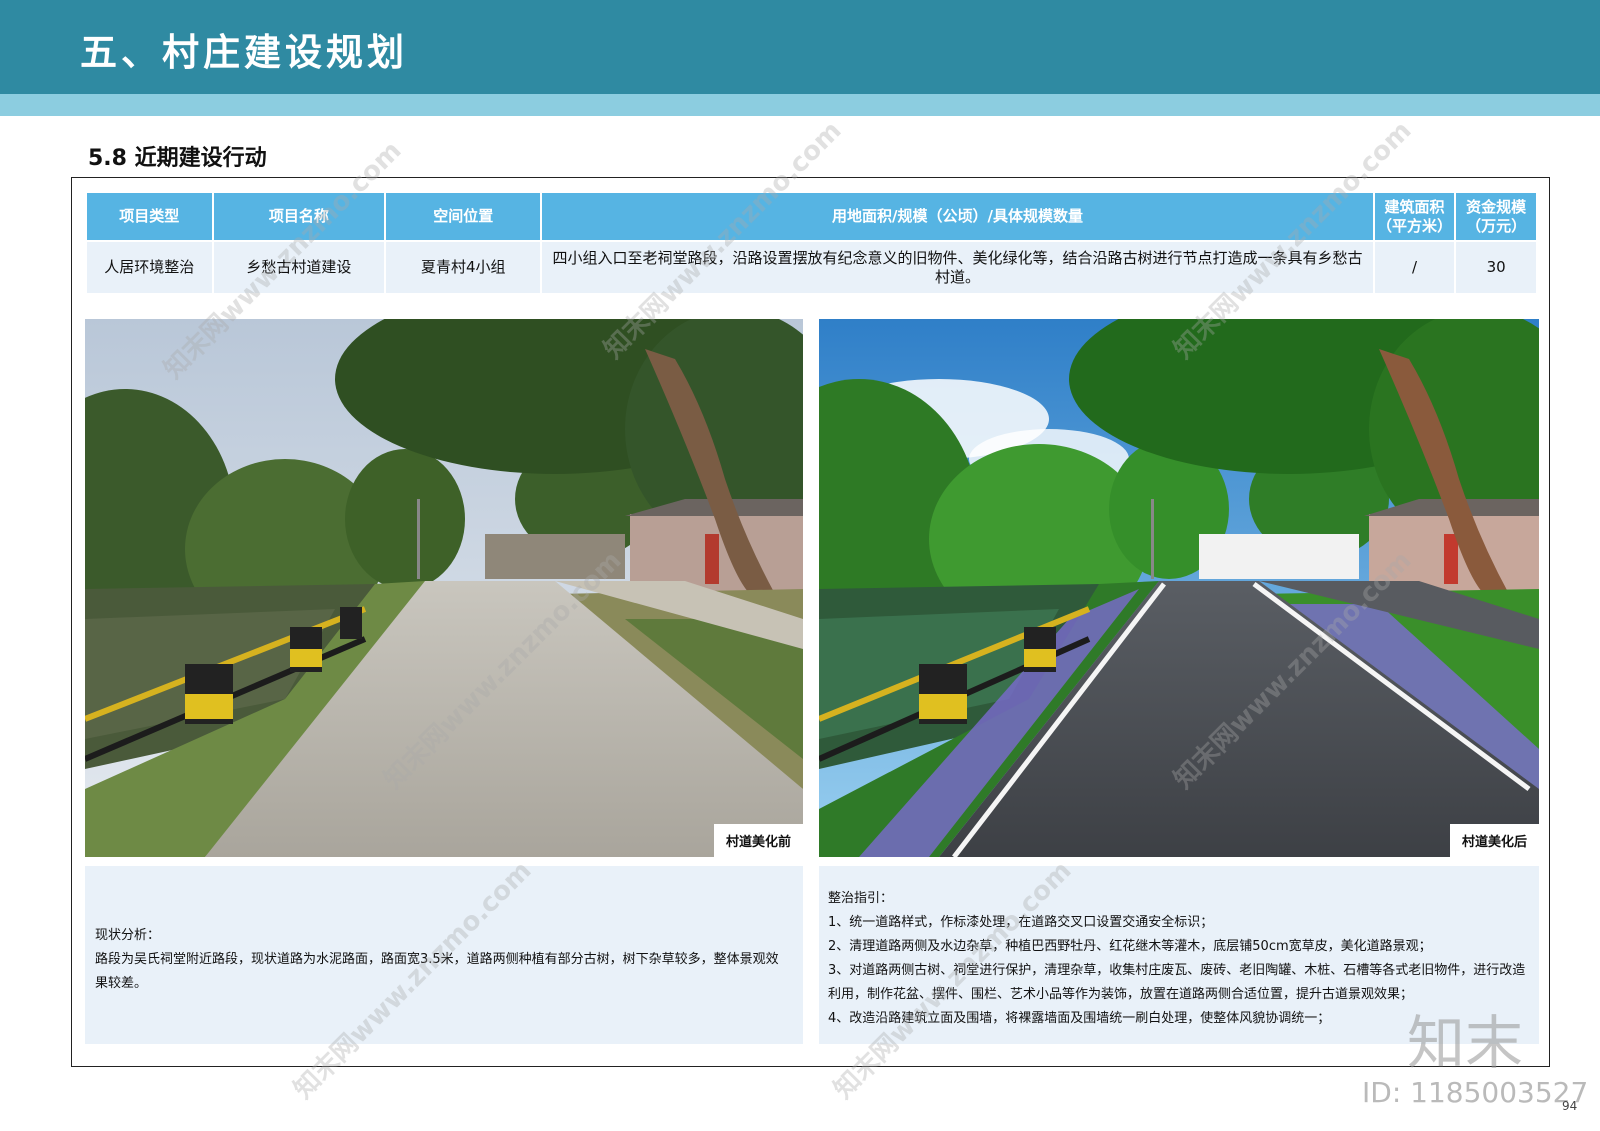 The width and height of the screenshot is (1600, 1131). What do you see at coordinates (1414, 216) in the screenshot?
I see `col-header-floor-area: 建筑面积 （平方米）` at bounding box center [1414, 216].